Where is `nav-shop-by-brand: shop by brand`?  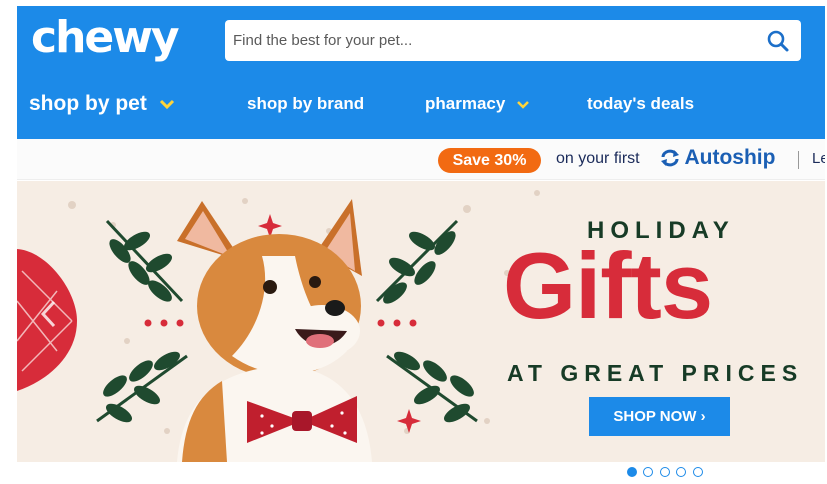 nav-shop-by-brand: shop by brand is located at coordinates (305, 104).